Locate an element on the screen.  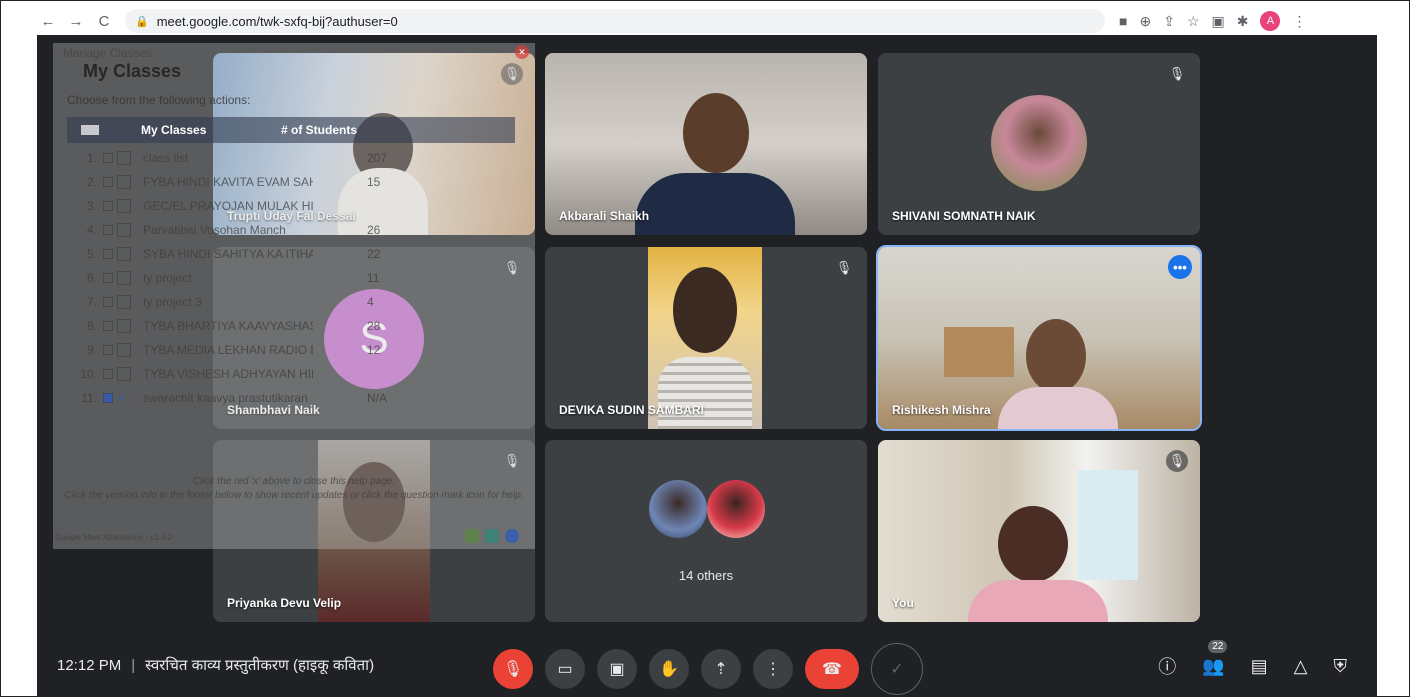
present-screen-button: ⇡ is located at coordinates (721, 669).